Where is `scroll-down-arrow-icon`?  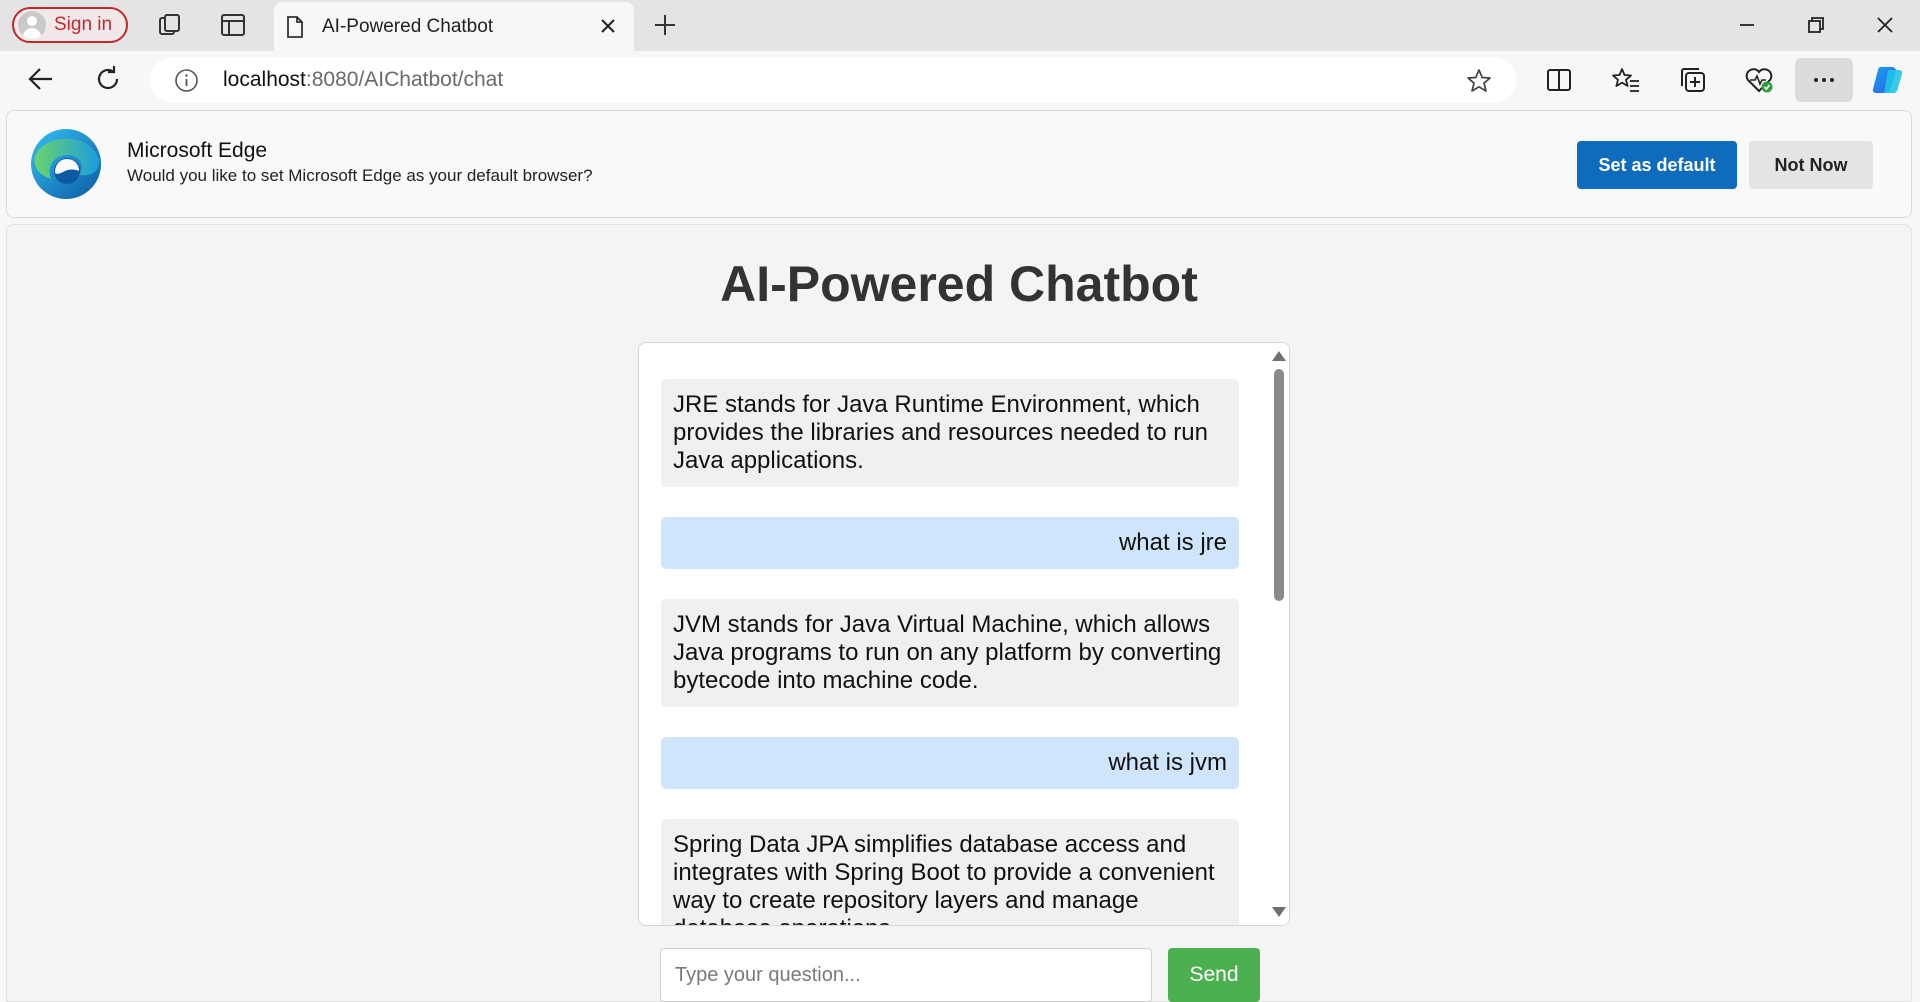 scroll-down-arrow-icon is located at coordinates (1279, 912).